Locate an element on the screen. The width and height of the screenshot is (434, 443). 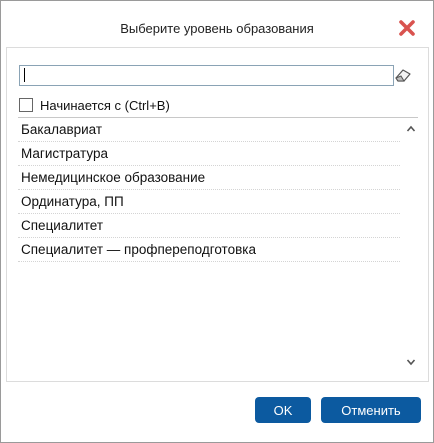
starts-with-checkbox is located at coordinates (26, 105).